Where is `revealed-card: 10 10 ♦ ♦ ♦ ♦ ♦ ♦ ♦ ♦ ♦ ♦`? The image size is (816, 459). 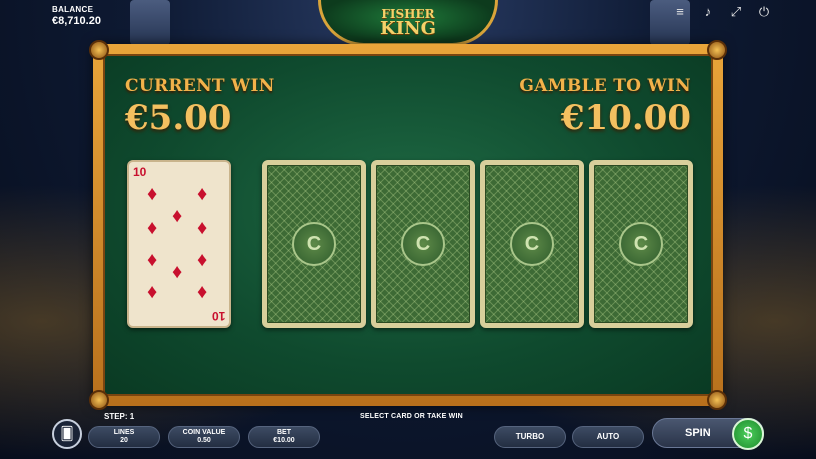
revealed-card: 10 10 ♦ ♦ ♦ ♦ ♦ ♦ ♦ ♦ ♦ ♦ is located at coordinates (179, 244).